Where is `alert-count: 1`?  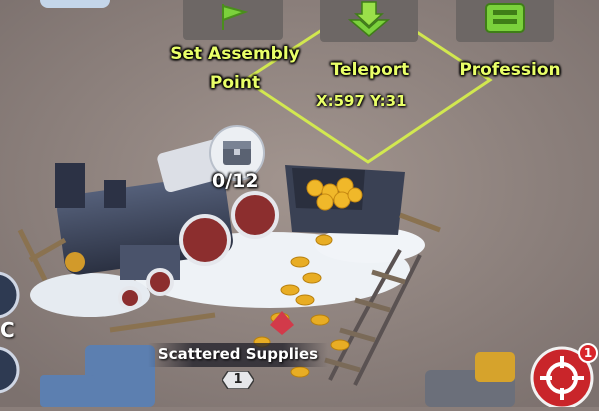
alert-count: 1 is located at coordinates (588, 353).